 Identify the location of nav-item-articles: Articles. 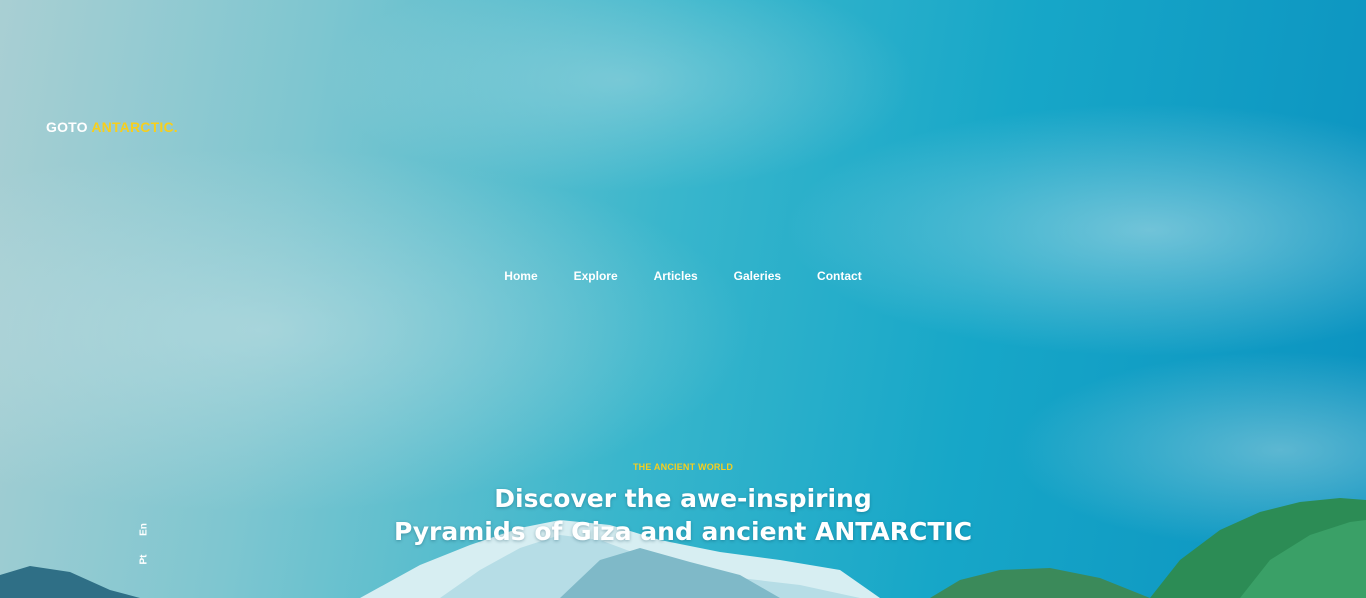
(676, 276).